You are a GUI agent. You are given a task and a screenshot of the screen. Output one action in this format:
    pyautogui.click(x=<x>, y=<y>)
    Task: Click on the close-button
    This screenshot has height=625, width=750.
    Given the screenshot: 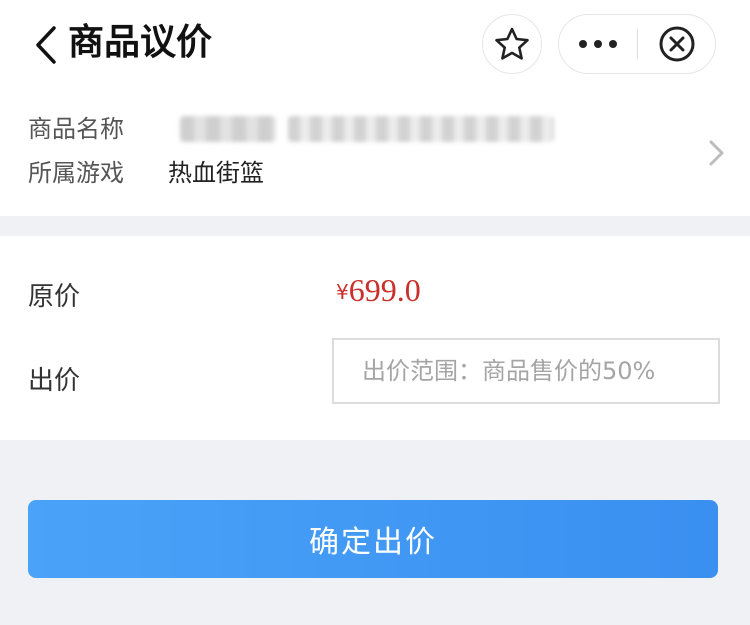 What is the action you would take?
    pyautogui.click(x=677, y=44)
    